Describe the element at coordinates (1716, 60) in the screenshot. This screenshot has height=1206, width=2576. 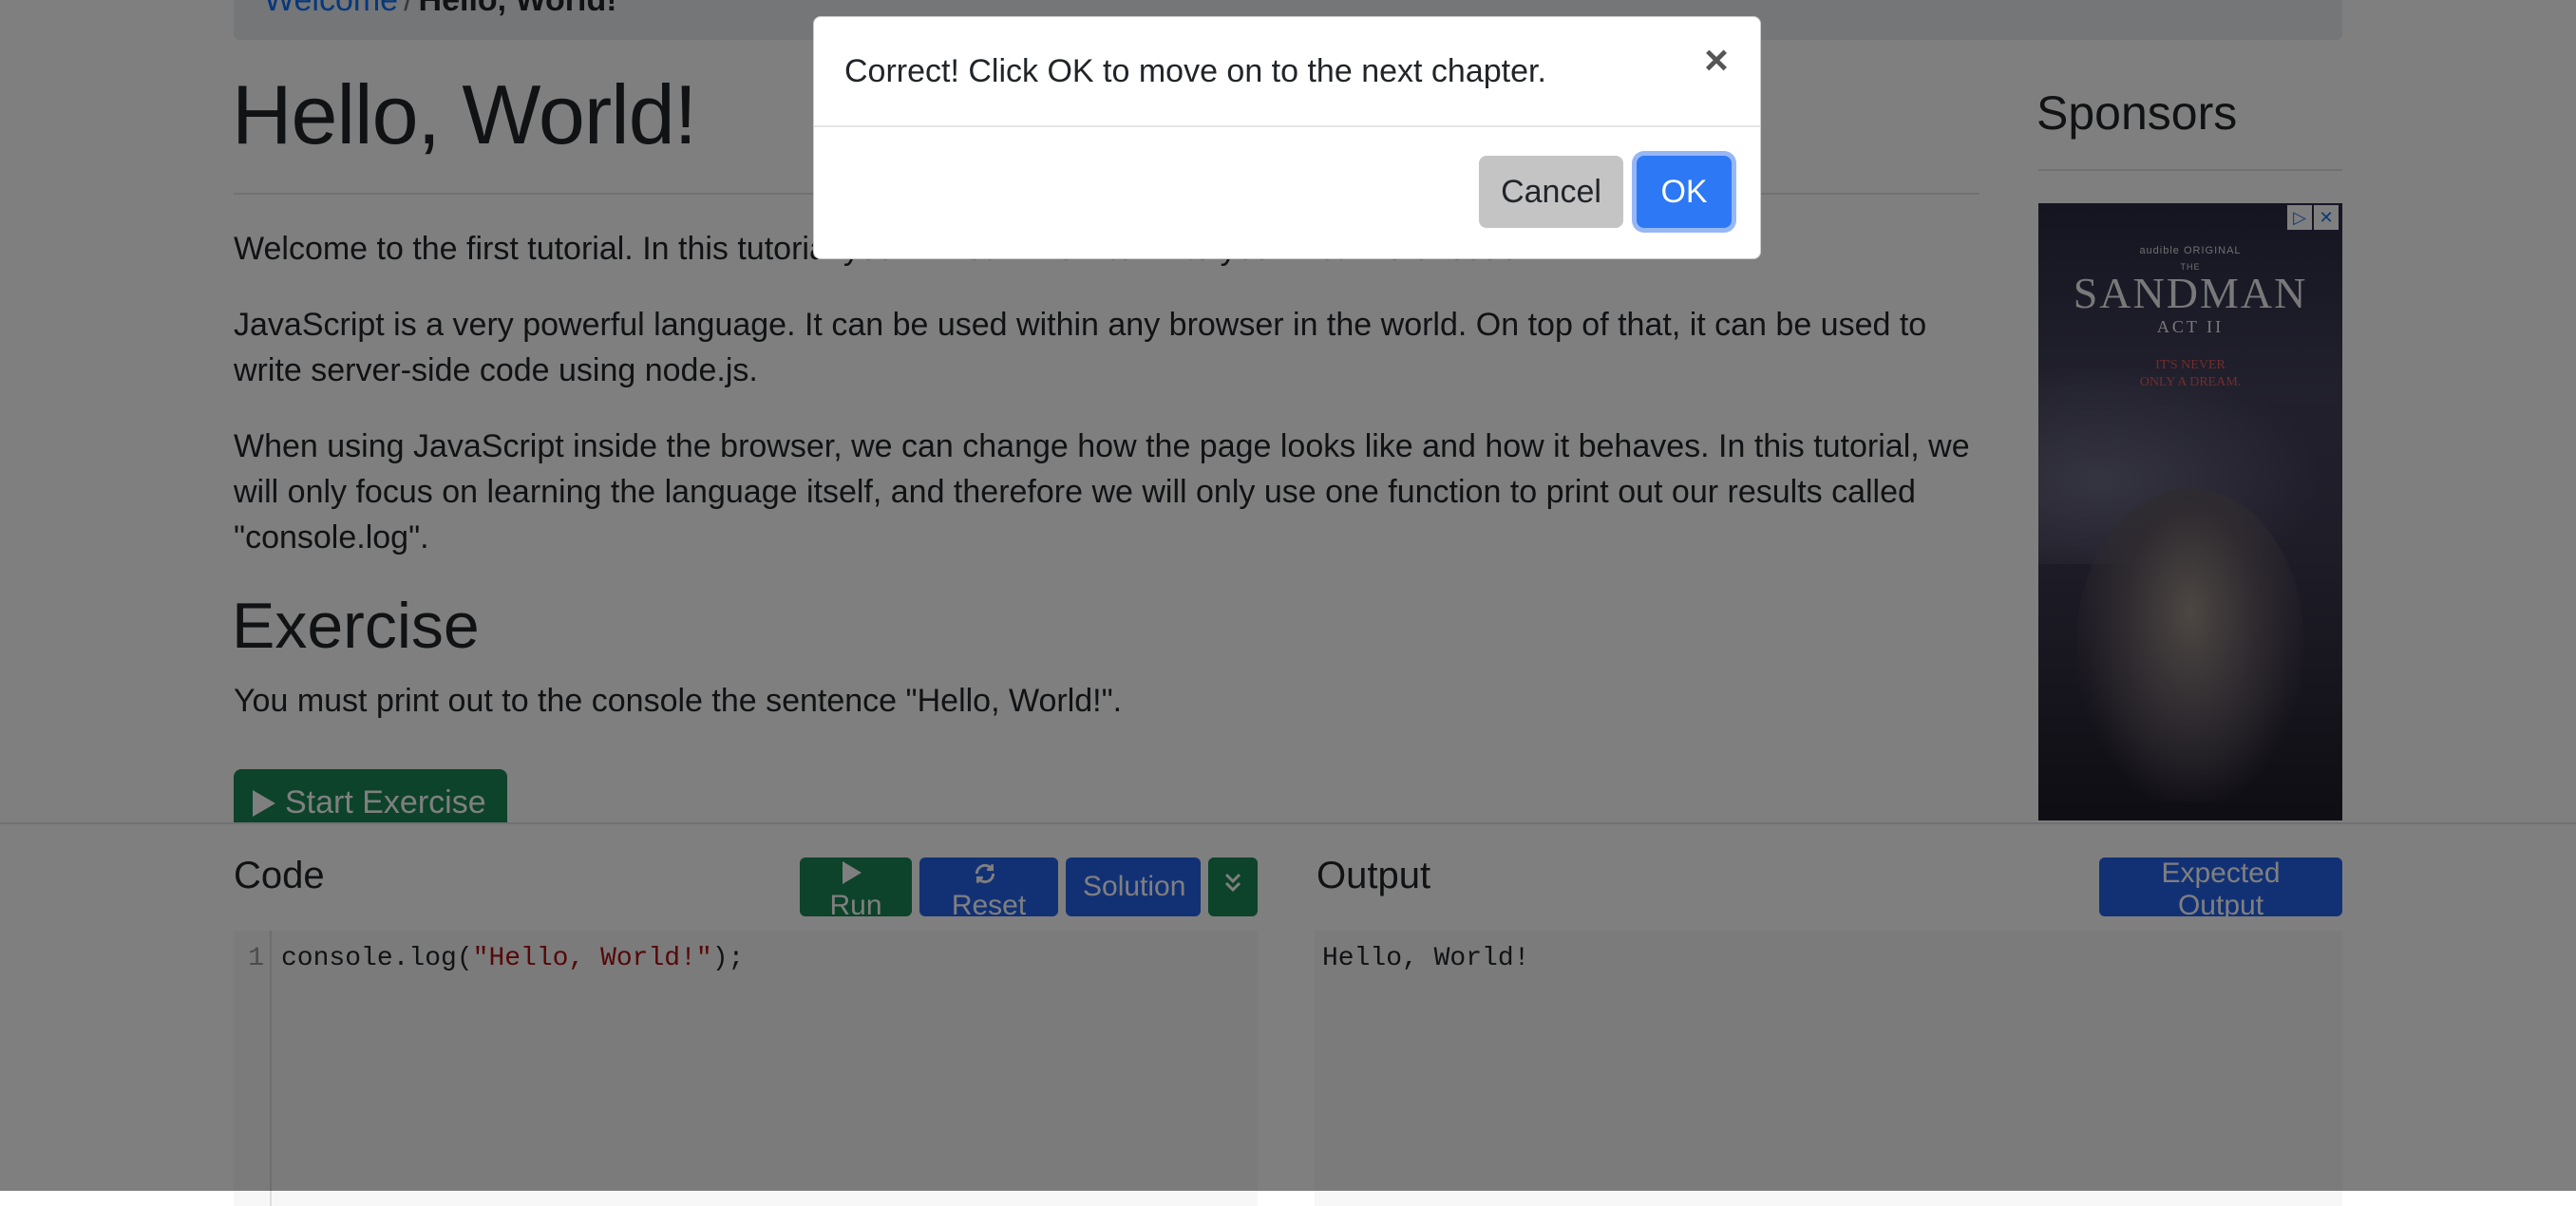
I see `close-icon: ×` at that location.